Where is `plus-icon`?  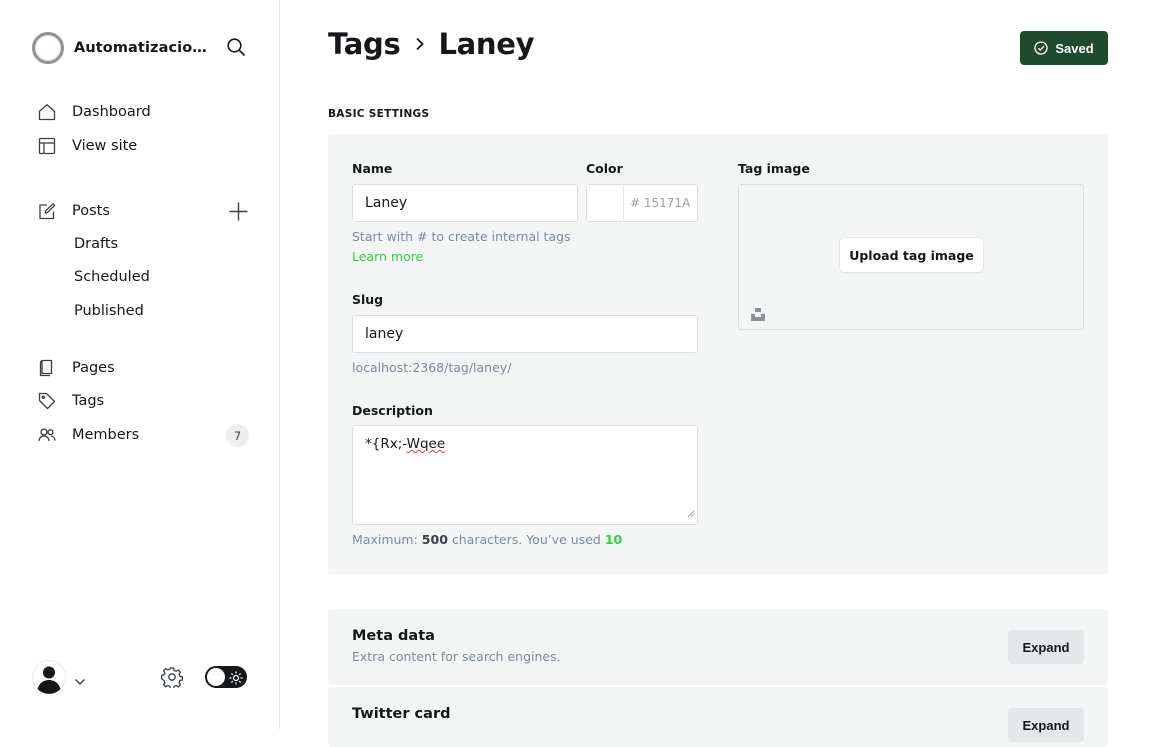
plus-icon is located at coordinates (238, 213).